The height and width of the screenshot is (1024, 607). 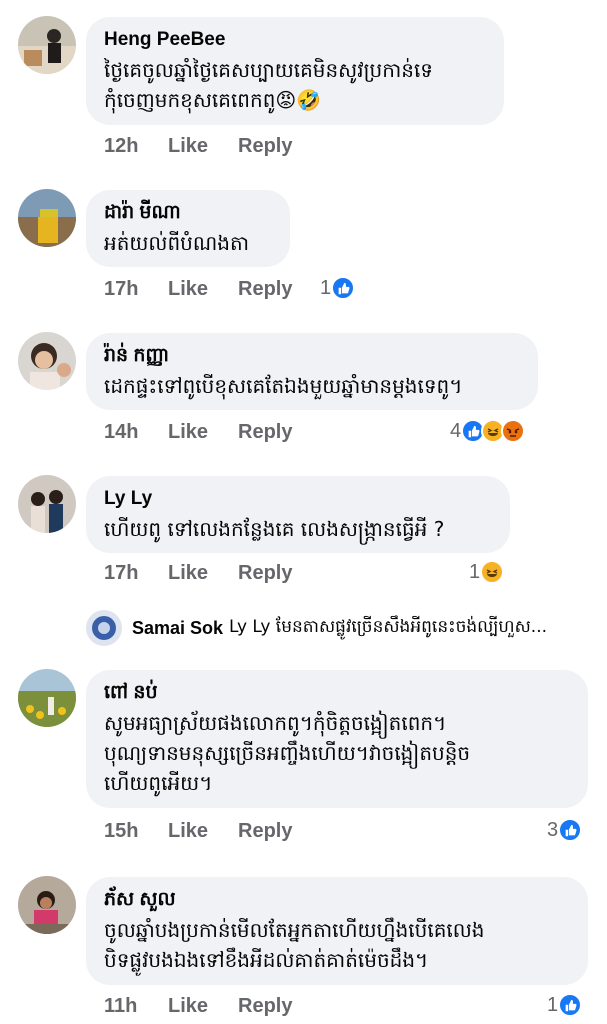 What do you see at coordinates (295, 40) in the screenshot?
I see `comment-author: Heng PeeBee` at bounding box center [295, 40].